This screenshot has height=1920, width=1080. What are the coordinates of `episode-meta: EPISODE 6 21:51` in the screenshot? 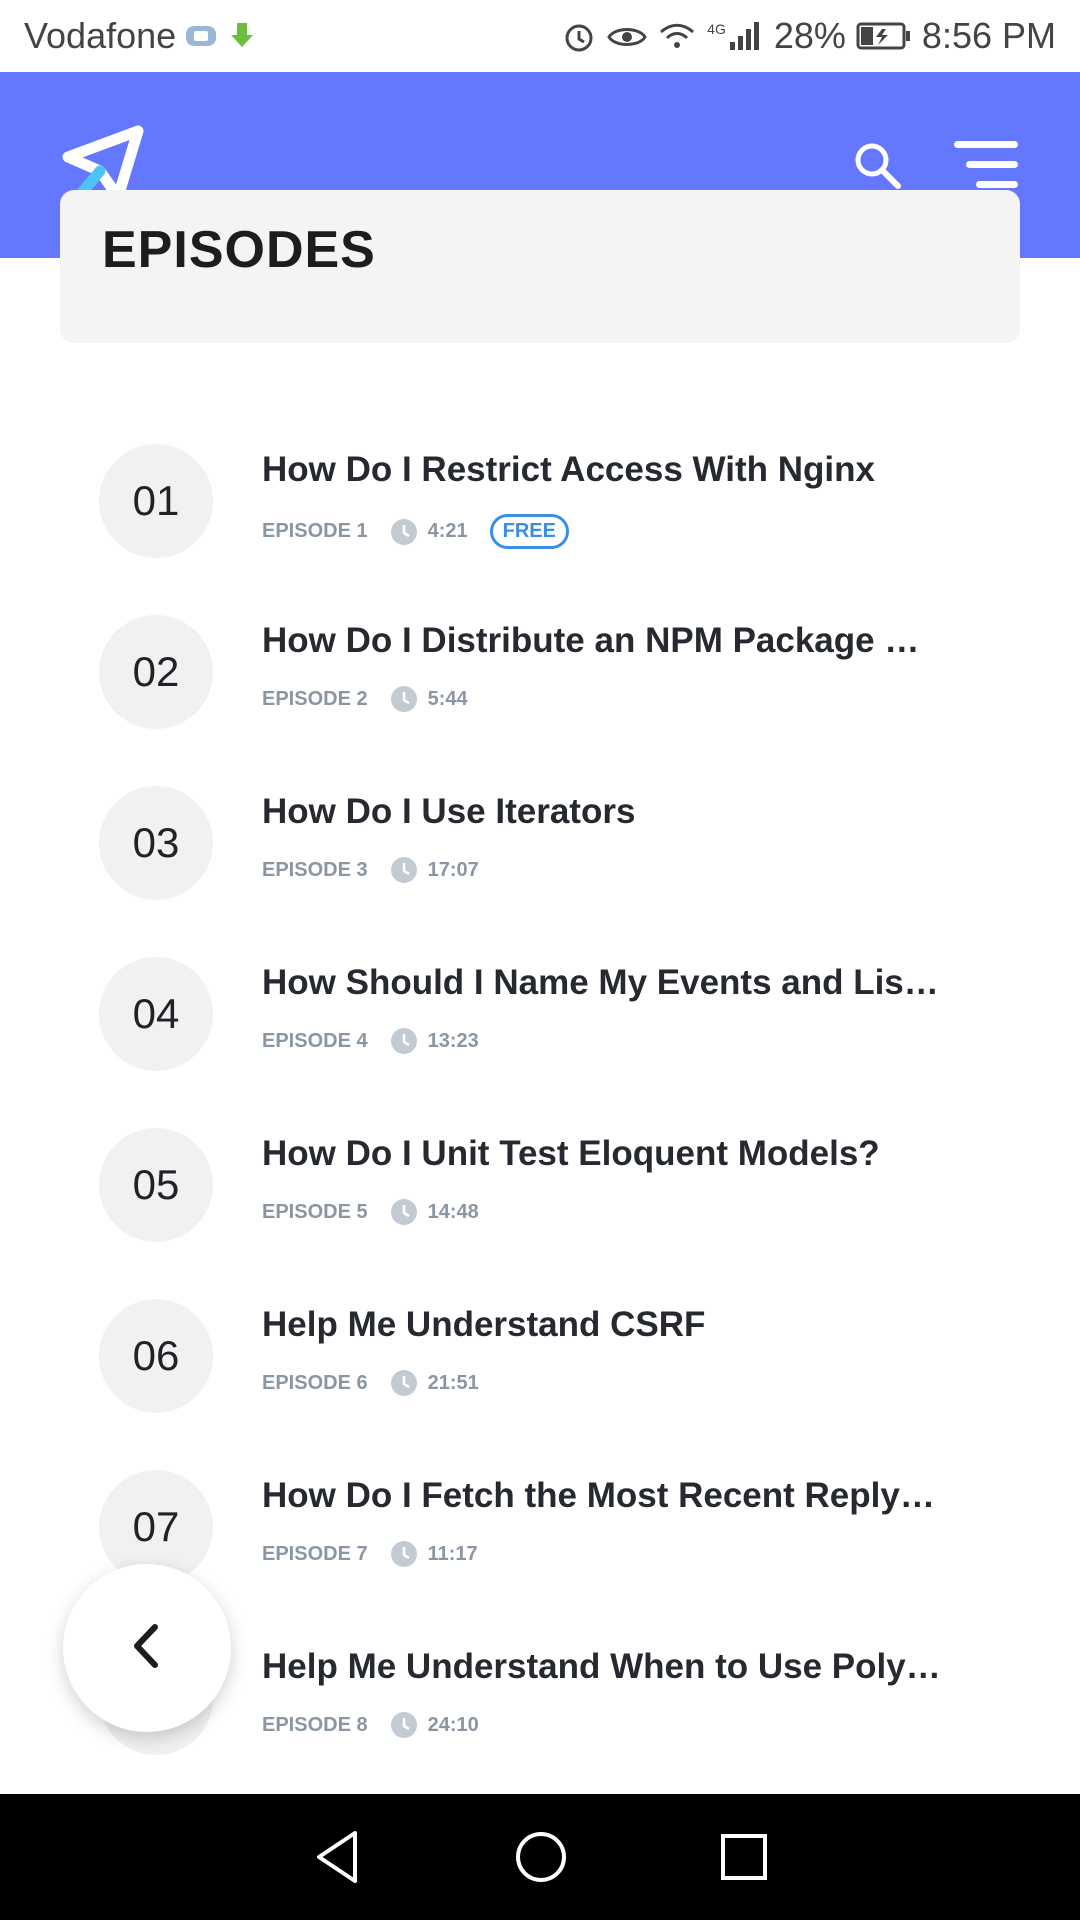 It's located at (370, 1383).